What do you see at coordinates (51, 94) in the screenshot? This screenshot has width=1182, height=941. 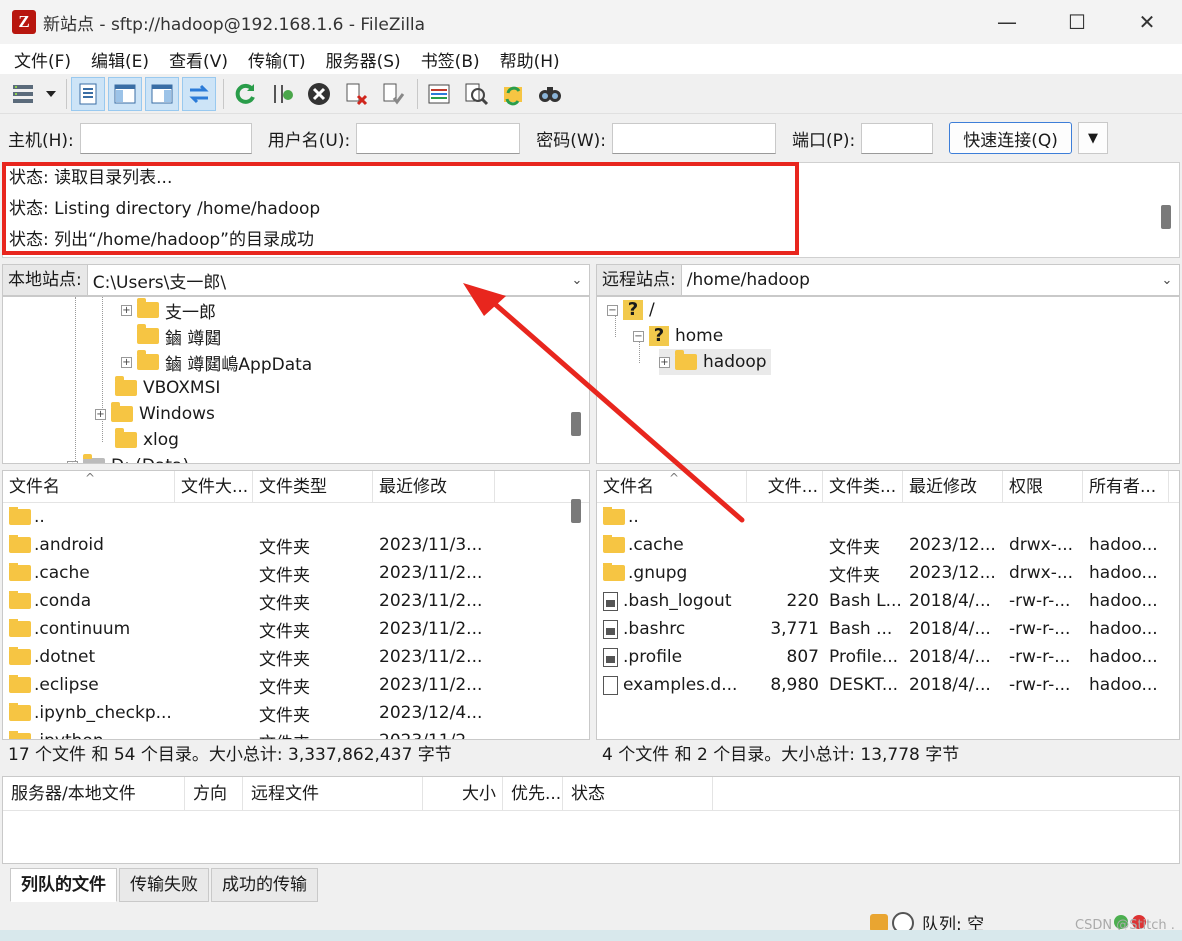 I see `dropdown-arrow-icon` at bounding box center [51, 94].